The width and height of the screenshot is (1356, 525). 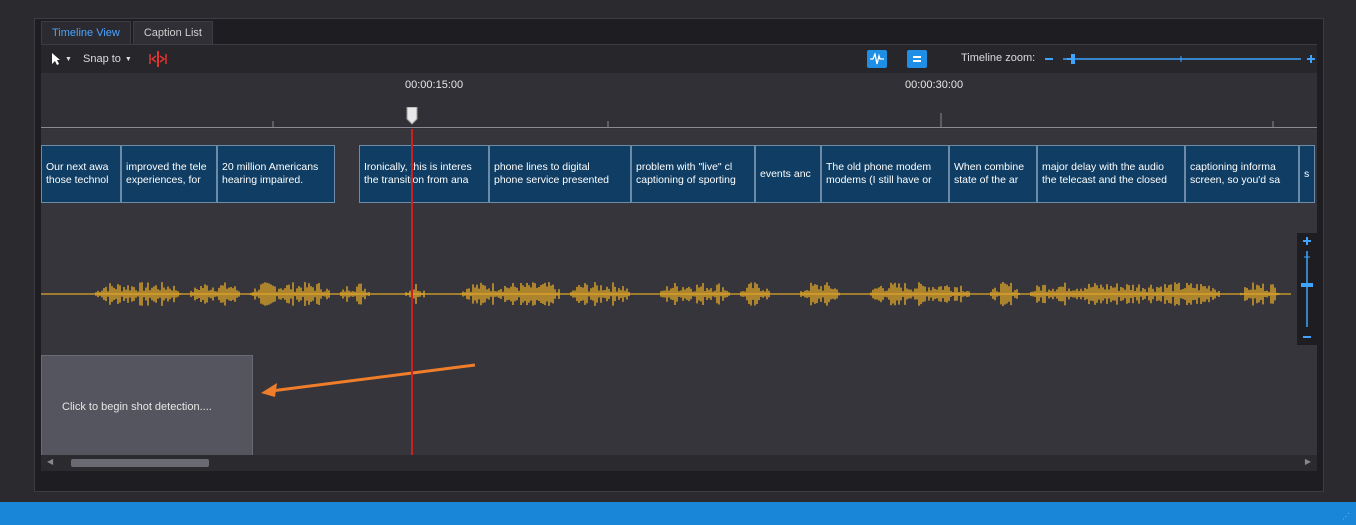 What do you see at coordinates (1183, 59) in the screenshot?
I see `timeline-zoom-slider` at bounding box center [1183, 59].